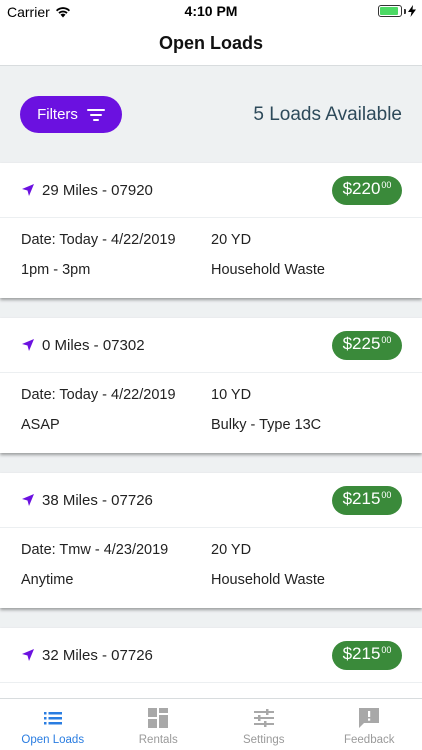 The width and height of the screenshot is (422, 750). I want to click on tab-bar: Open Loads Rentals Settings Feedback, so click(211, 724).